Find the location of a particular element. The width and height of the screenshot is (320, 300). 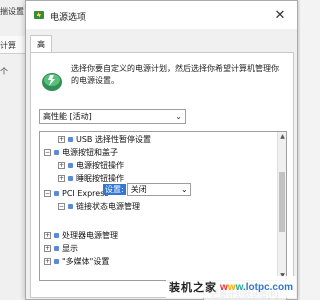

tree-item-label: 电源按钮操作 is located at coordinates (100, 165).